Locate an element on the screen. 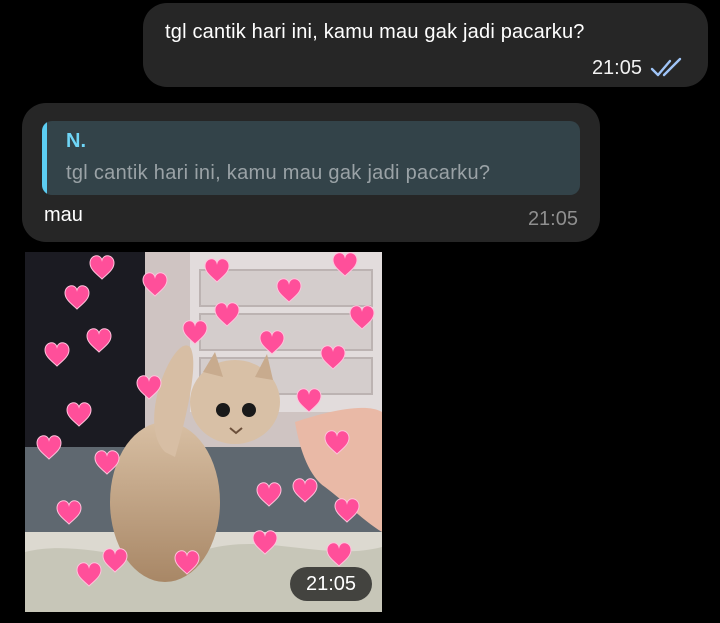 The height and width of the screenshot is (623, 720). photo-time-badge: 21:05 is located at coordinates (331, 584).